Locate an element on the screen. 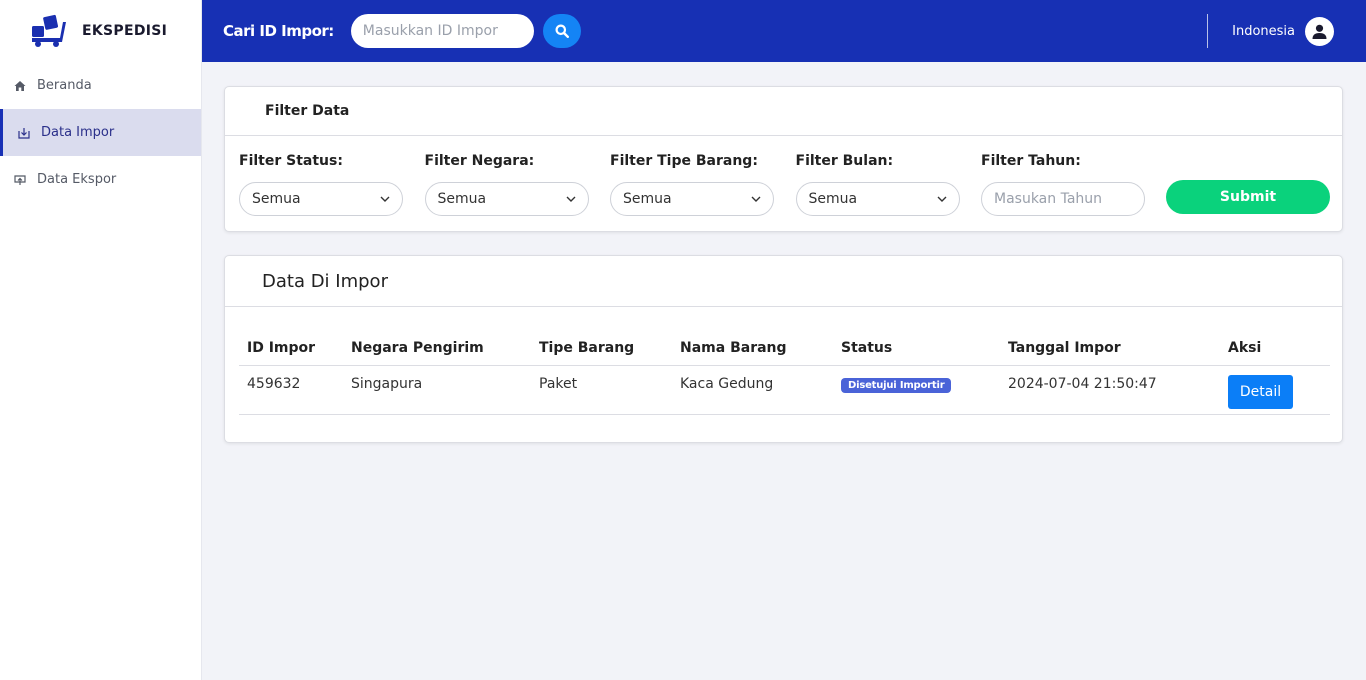 This screenshot has width=1366, height=680. sidebar-item-label: Beranda is located at coordinates (64, 85).